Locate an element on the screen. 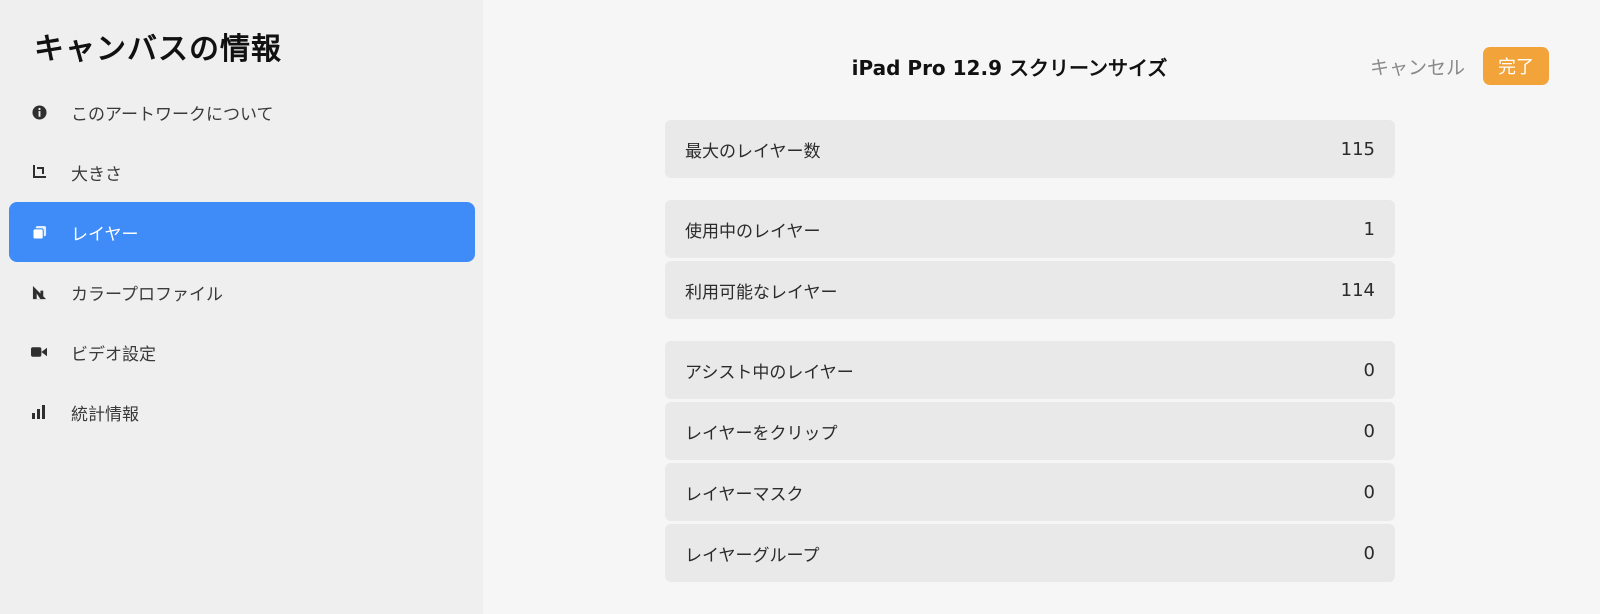 The width and height of the screenshot is (1600, 614). stat-row-used-layers: 使用中のレイヤー 1 is located at coordinates (1030, 229).